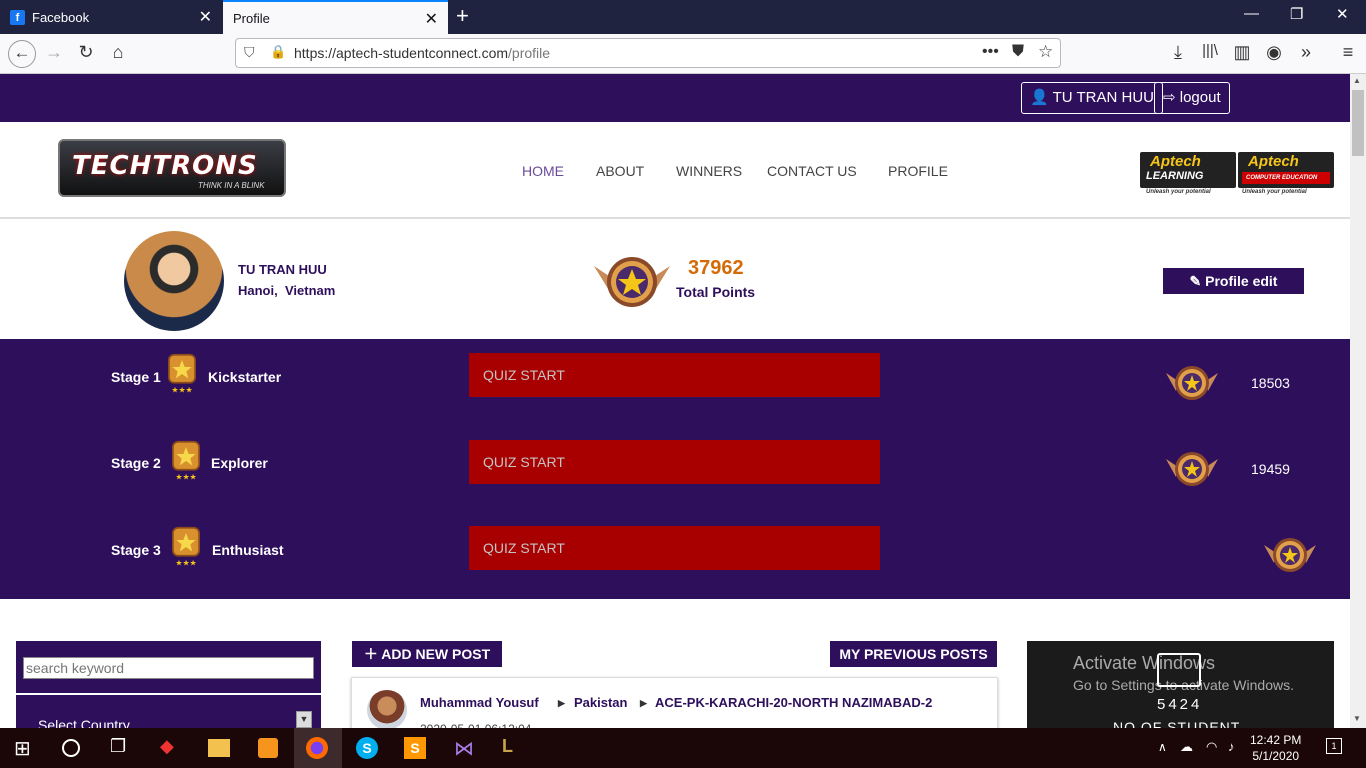 This screenshot has height=768, width=1366. I want to click on page-actions-icon: •••, so click(990, 52).